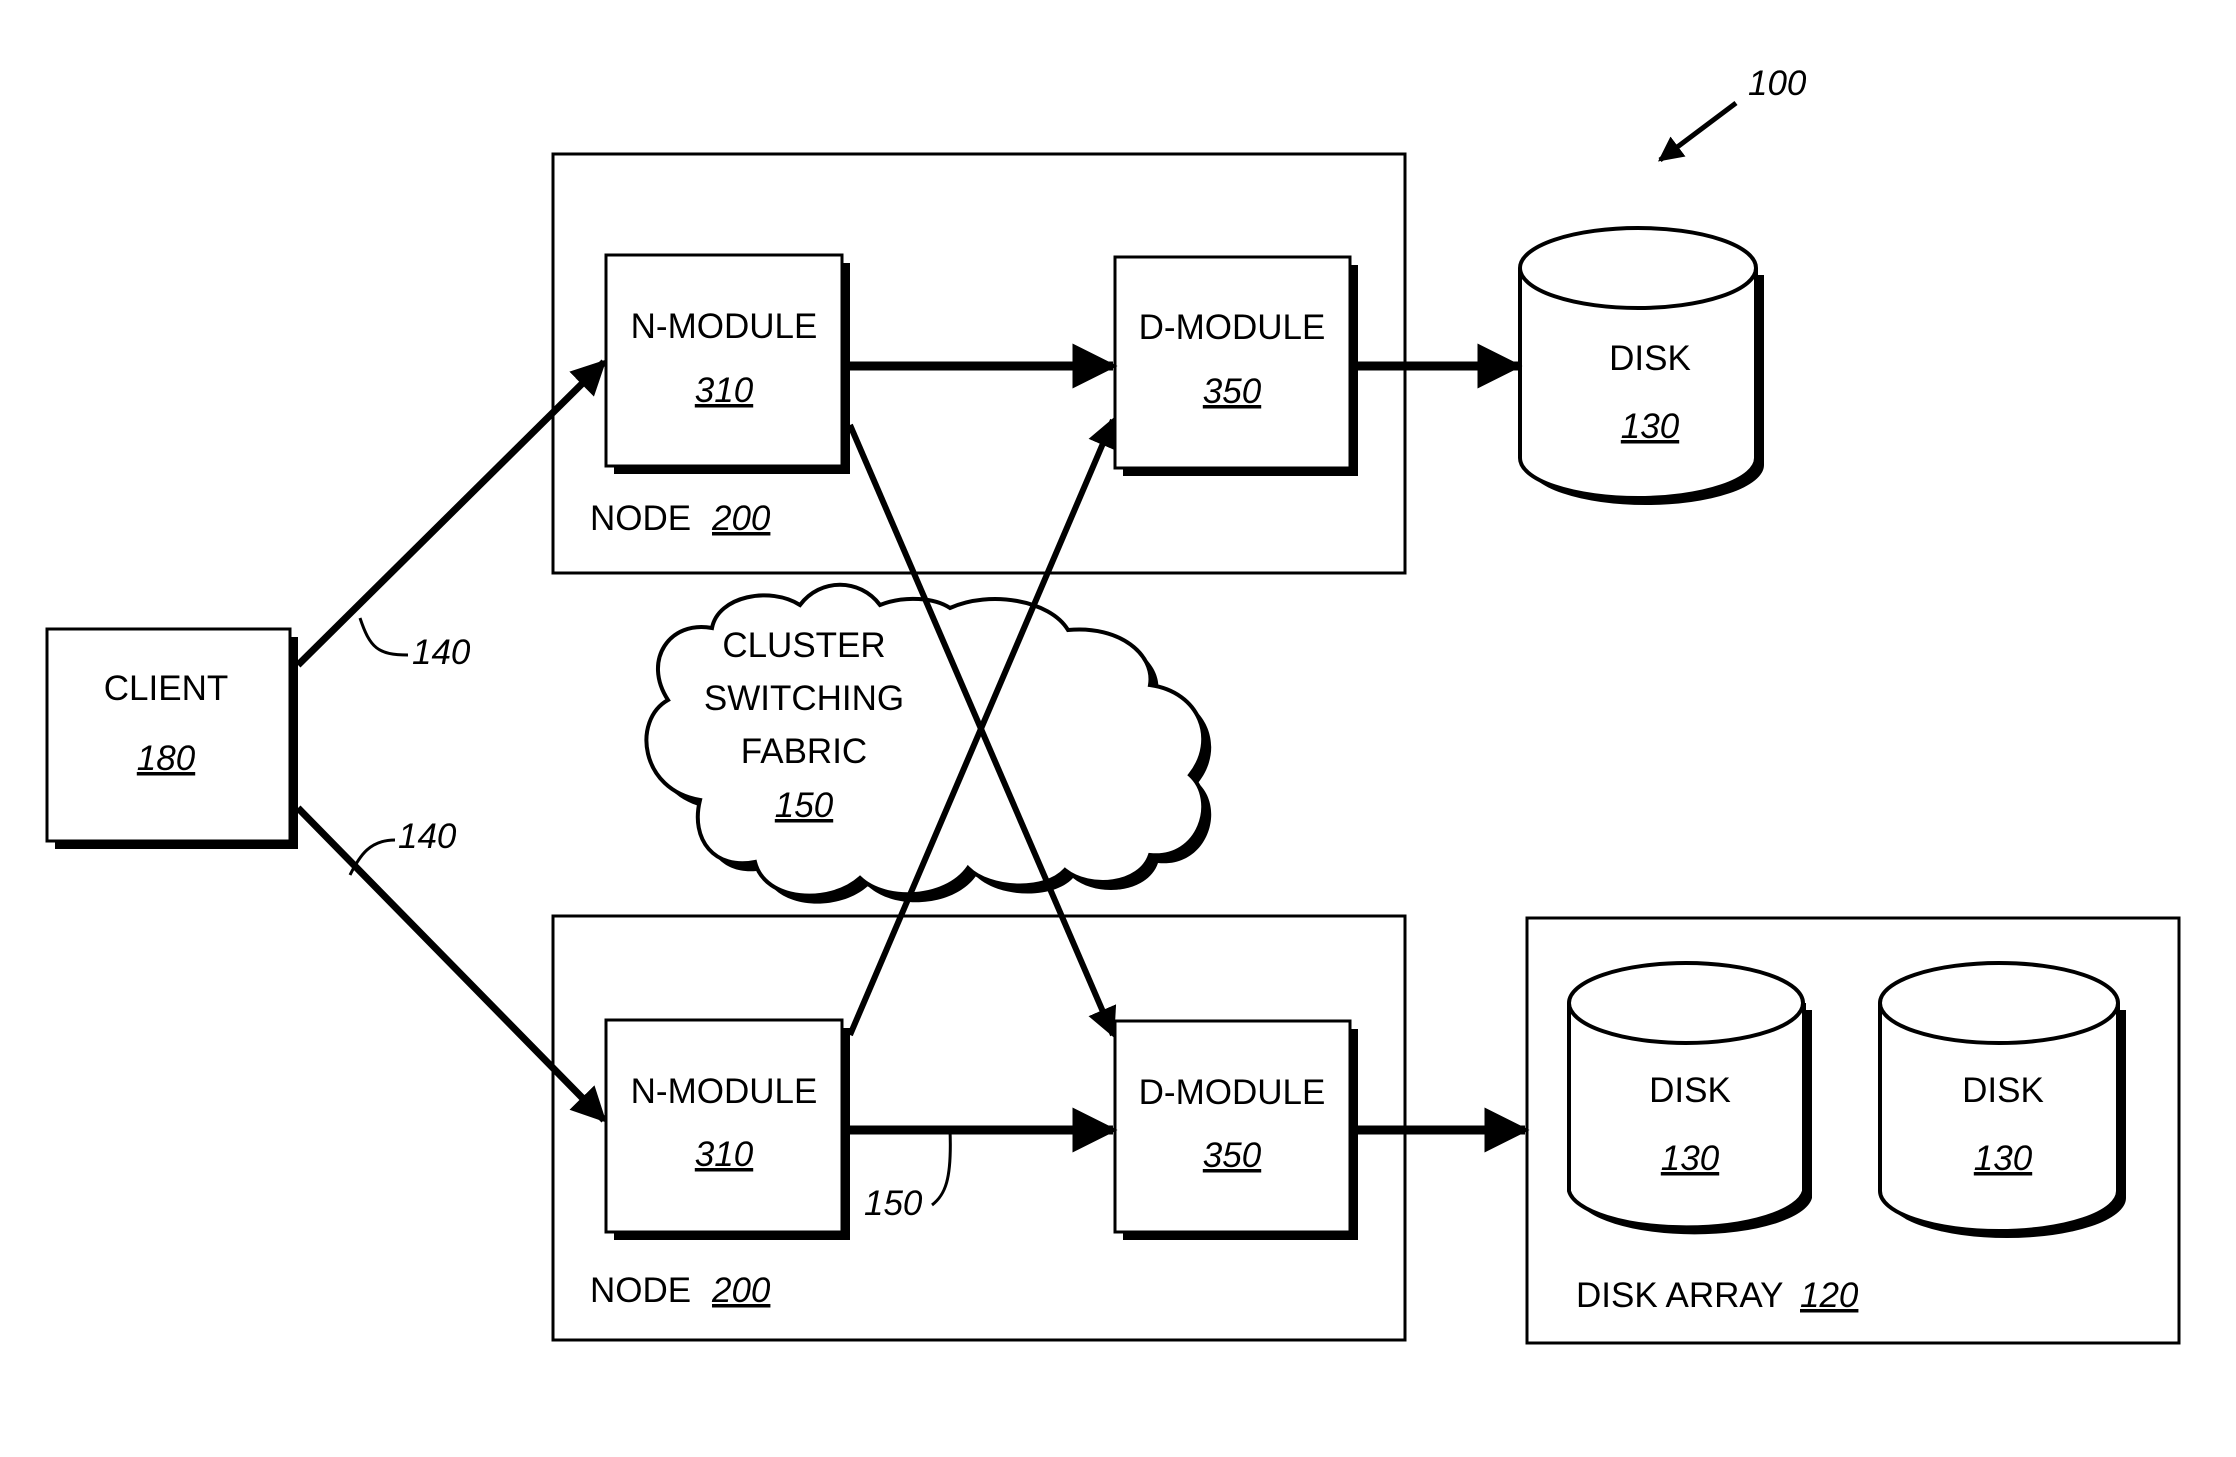  I want to click on disk-top: DISK 130, so click(1641, 365).